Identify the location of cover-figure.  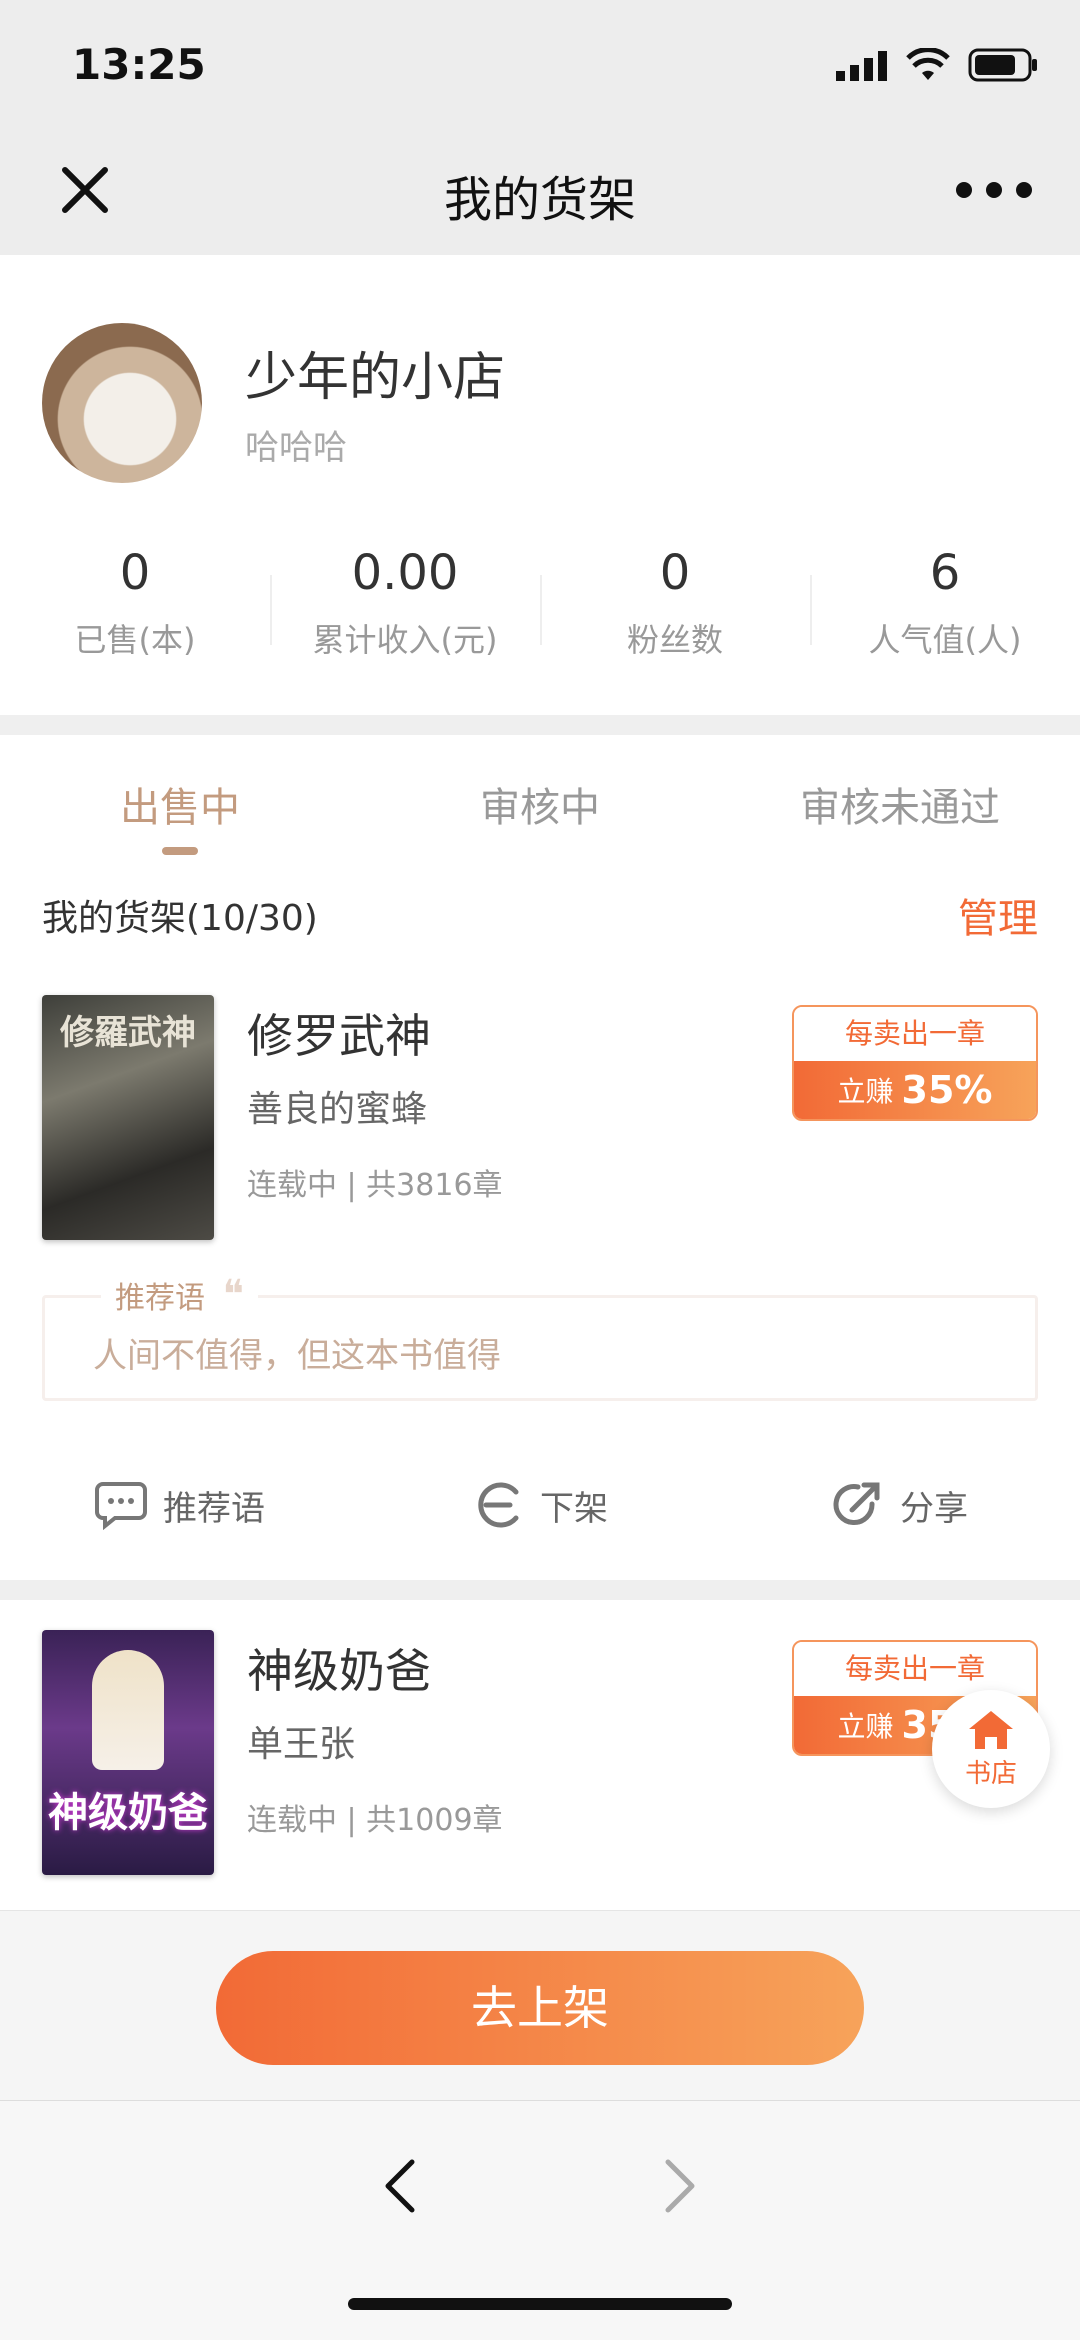
(128, 1710).